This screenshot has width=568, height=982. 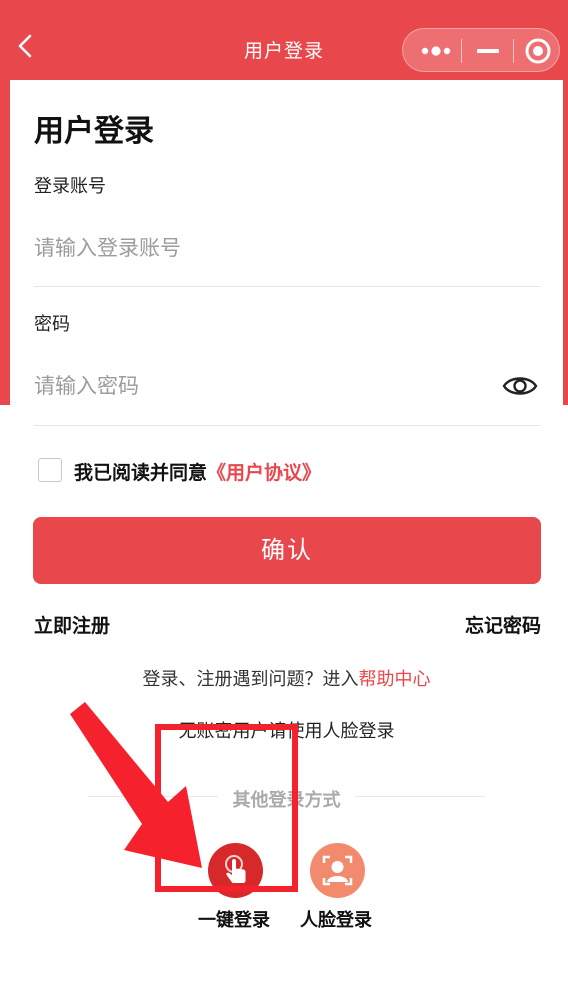 I want to click on more-dots-icon, so click(x=436, y=51).